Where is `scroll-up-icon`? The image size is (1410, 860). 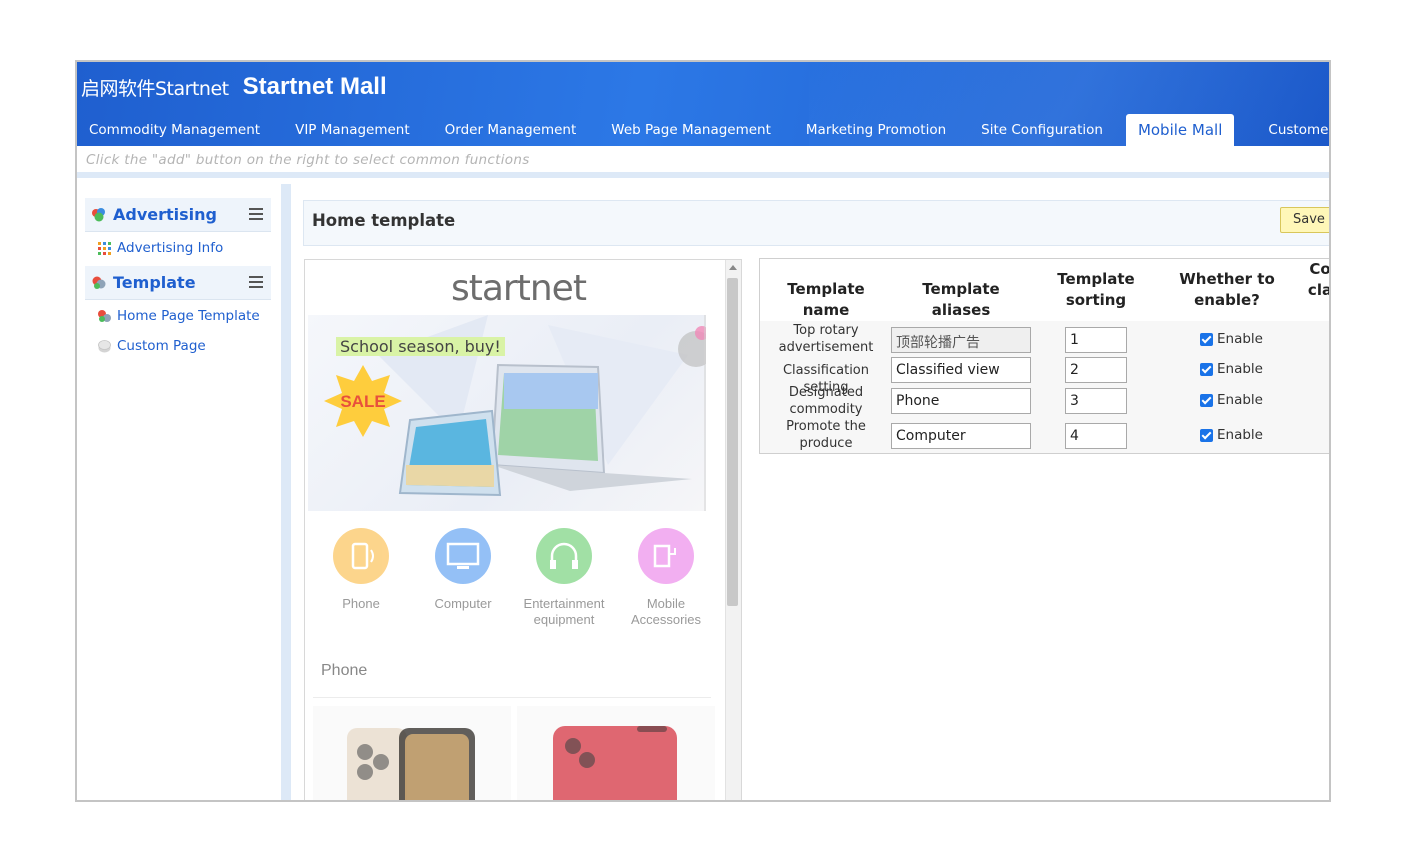 scroll-up-icon is located at coordinates (733, 267).